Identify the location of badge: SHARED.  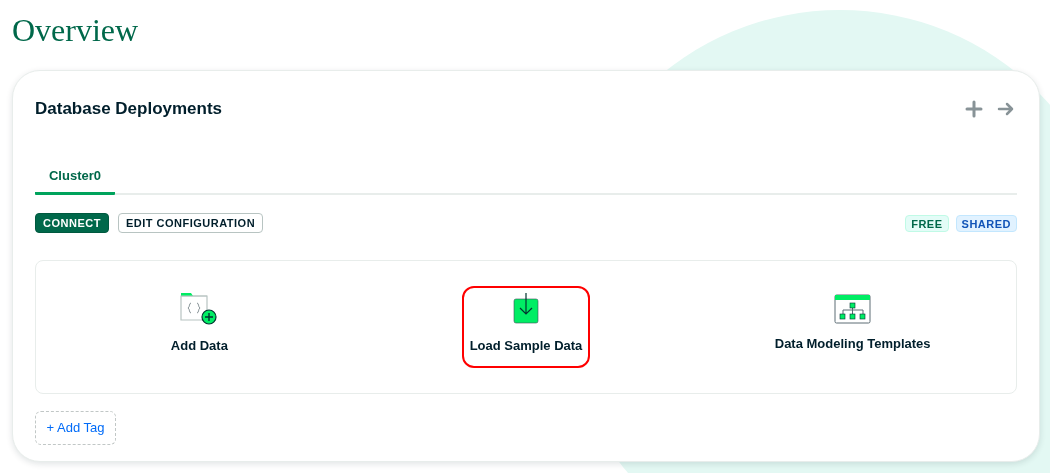
(986, 223).